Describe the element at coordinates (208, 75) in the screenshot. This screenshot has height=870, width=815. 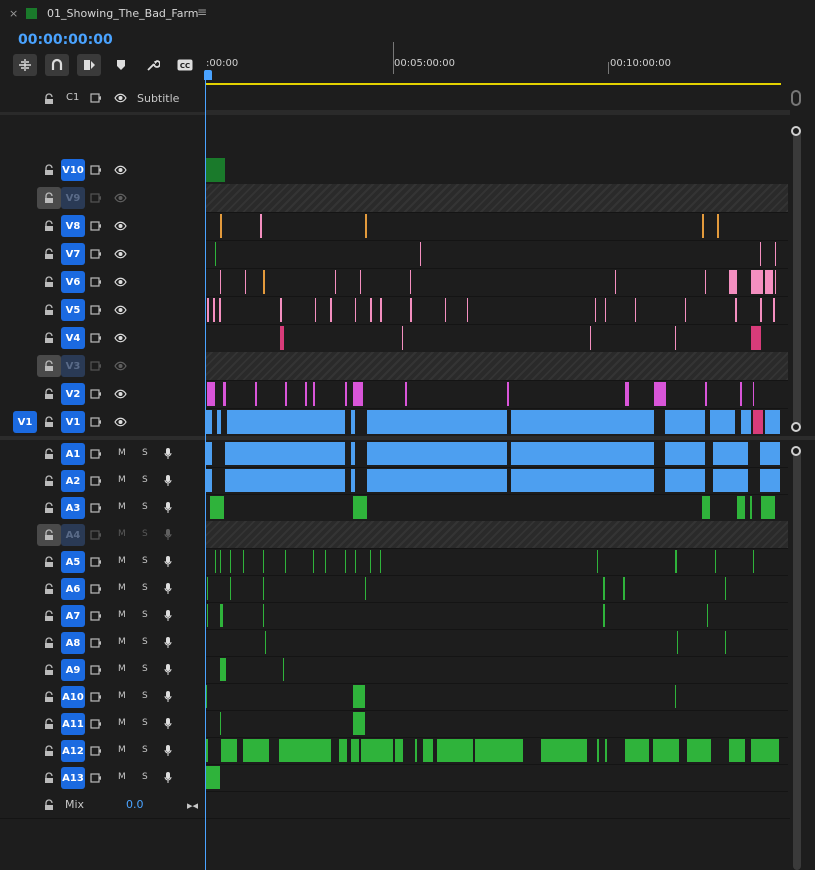
I see `playhead-handle` at that location.